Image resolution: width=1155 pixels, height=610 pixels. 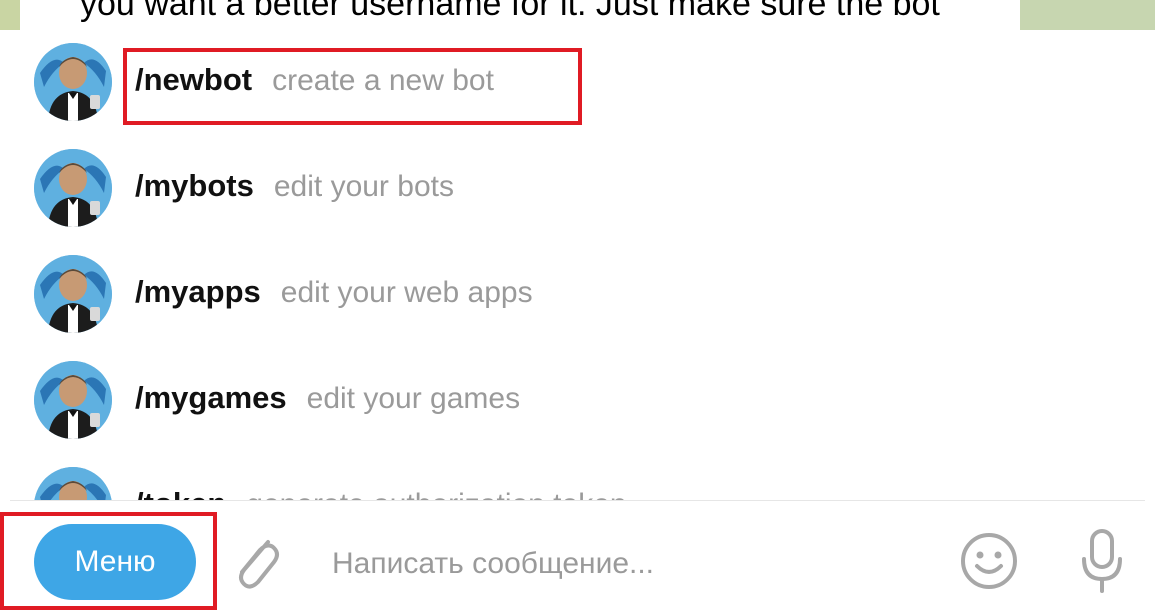 I want to click on command-name: /mybots, so click(x=194, y=185).